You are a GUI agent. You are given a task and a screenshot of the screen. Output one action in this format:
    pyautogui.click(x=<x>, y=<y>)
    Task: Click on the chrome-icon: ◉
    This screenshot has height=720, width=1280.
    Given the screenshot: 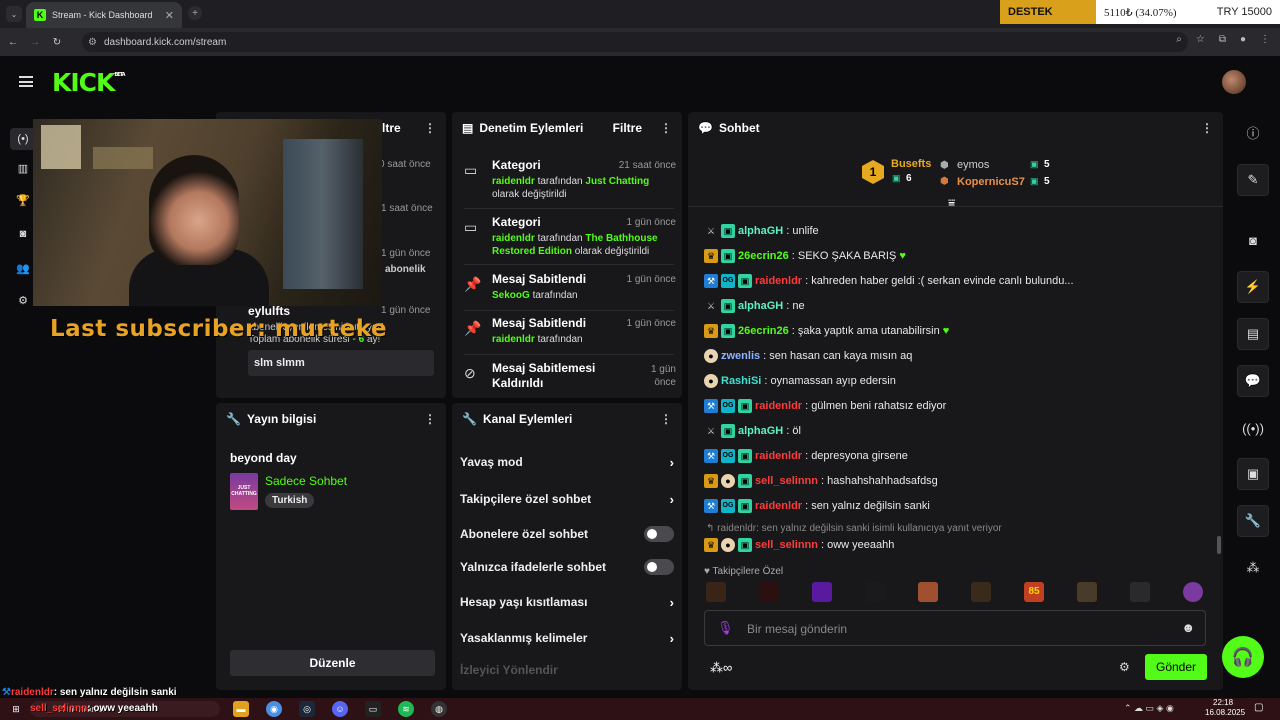 What is the action you would take?
    pyautogui.click(x=274, y=709)
    